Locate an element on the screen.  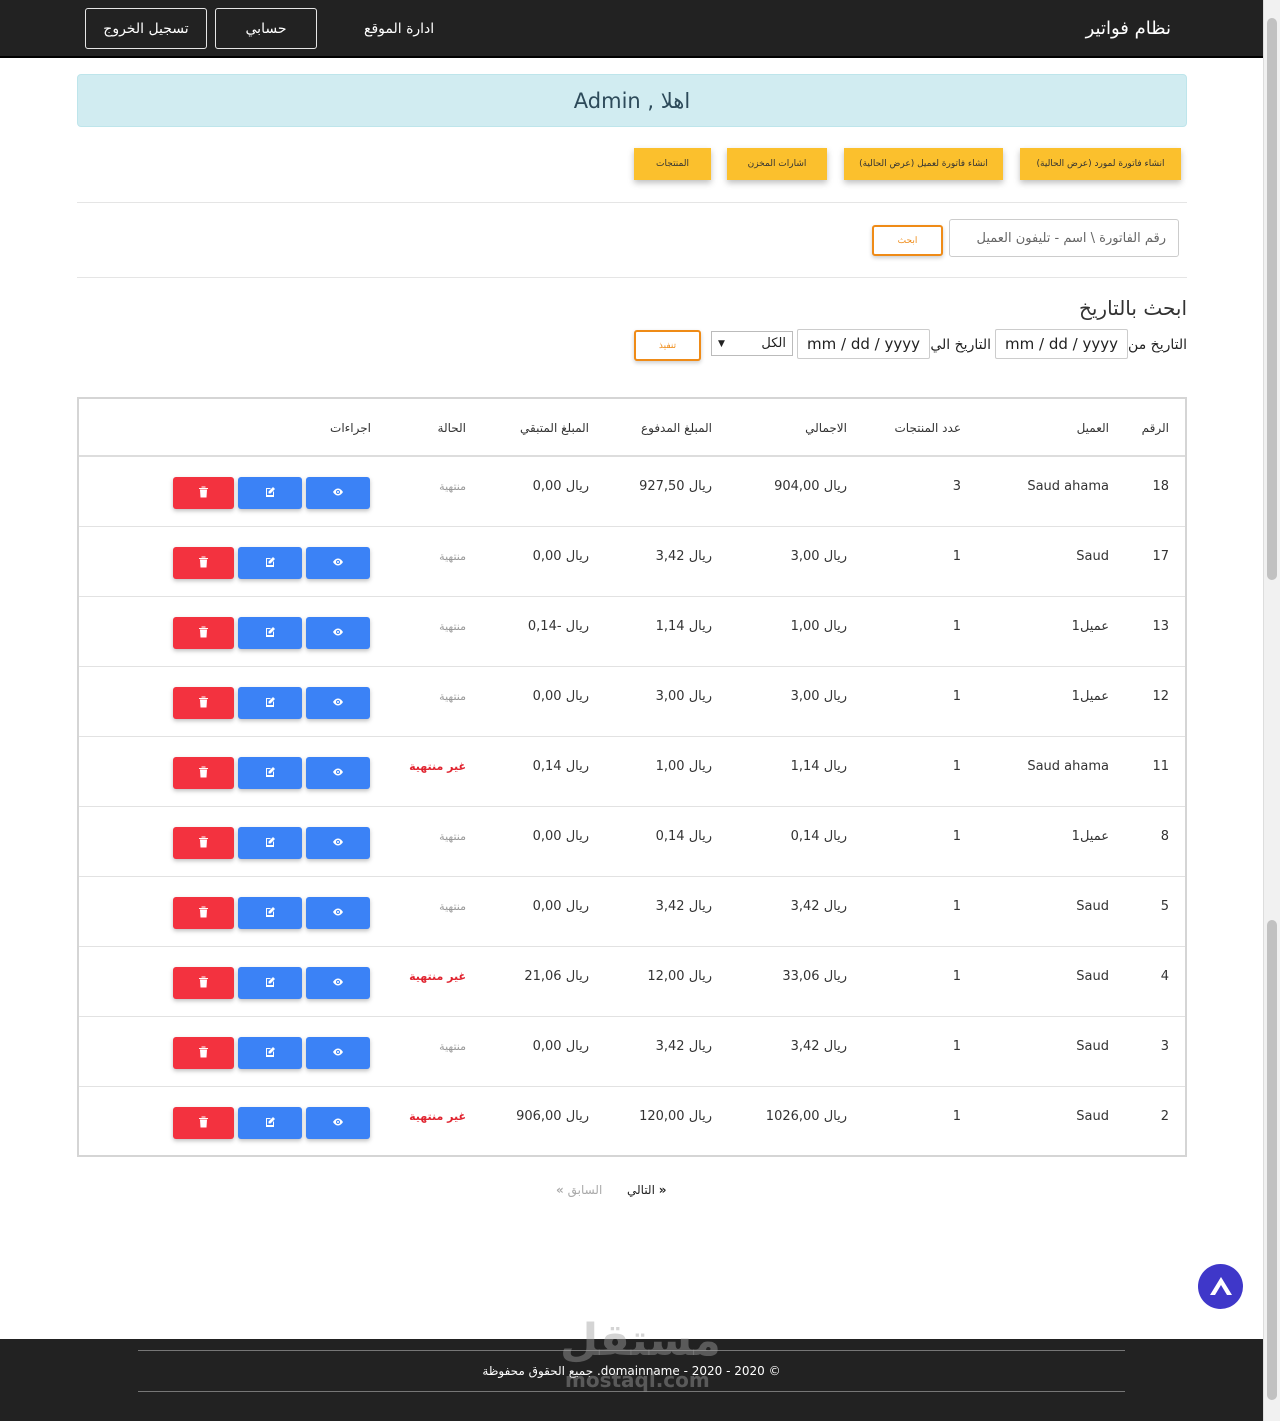
stock-alerts-button: اشارات المخزن is located at coordinates (777, 164).